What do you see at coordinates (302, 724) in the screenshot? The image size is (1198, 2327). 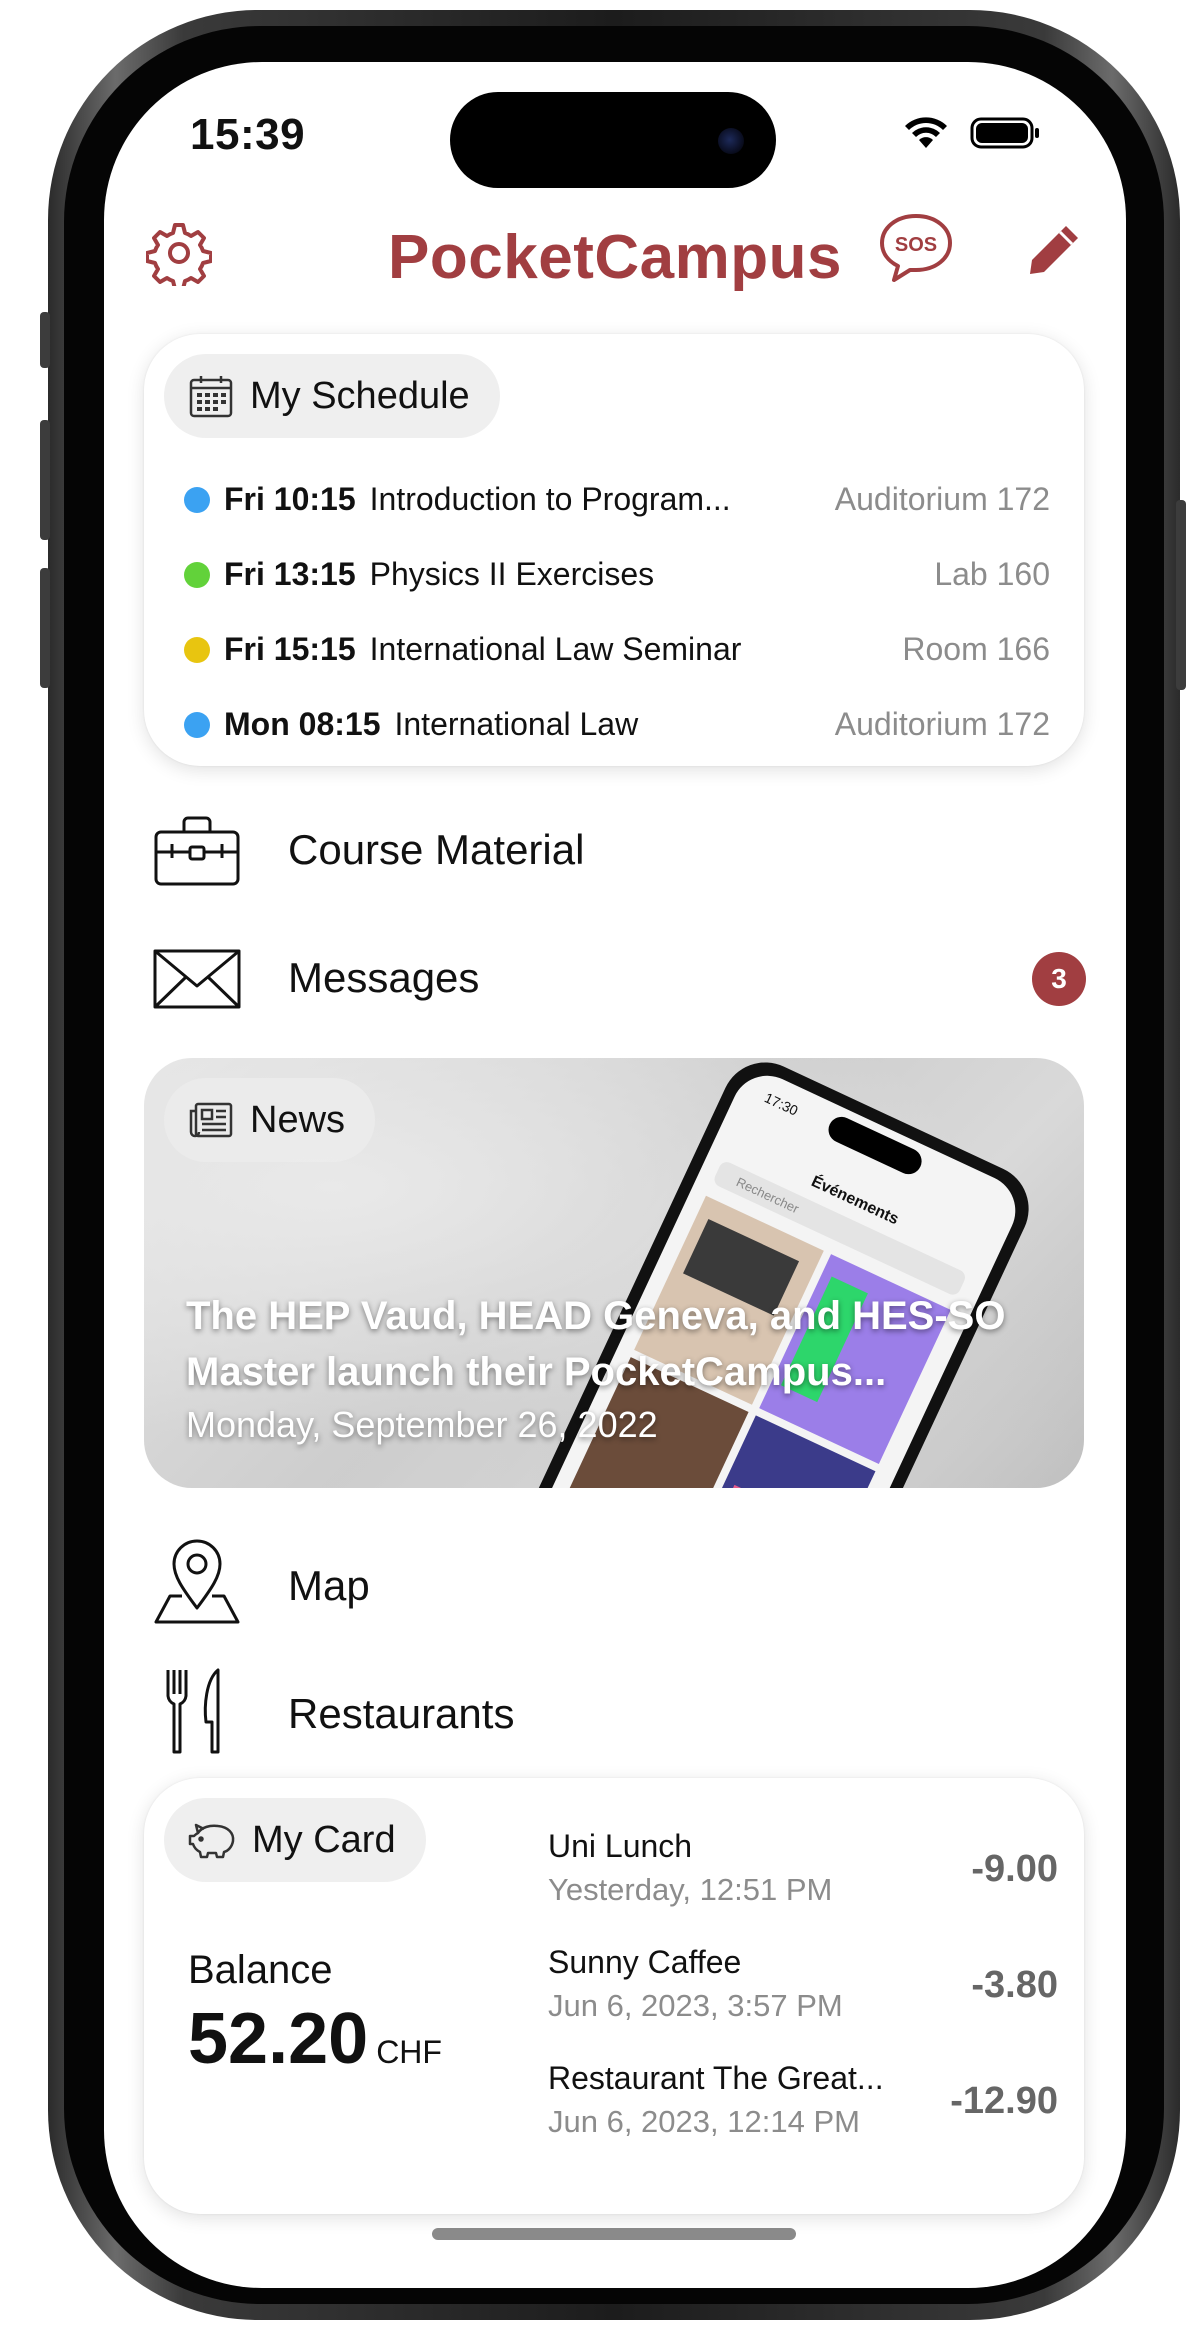 I see `event-time: Mon 08:15` at bounding box center [302, 724].